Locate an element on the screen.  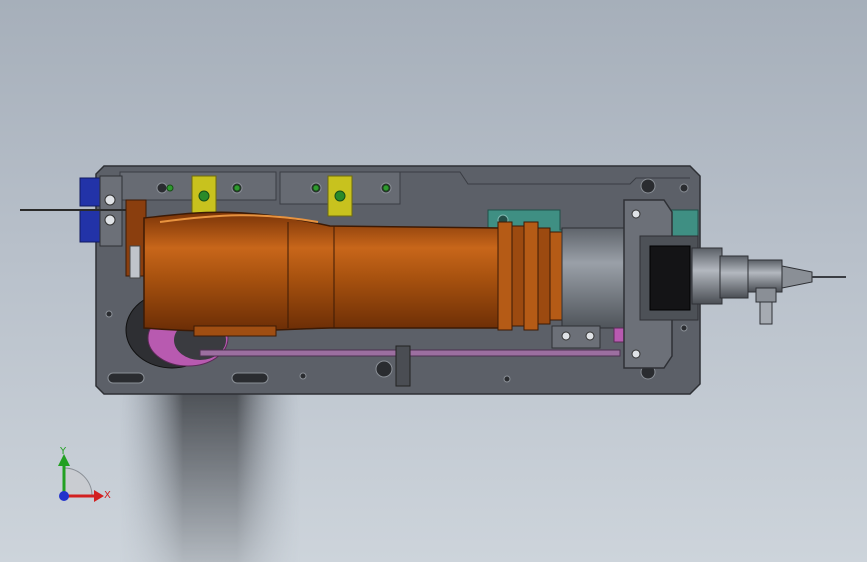
yellow-bracket-right is located at coordinates (340, 196).